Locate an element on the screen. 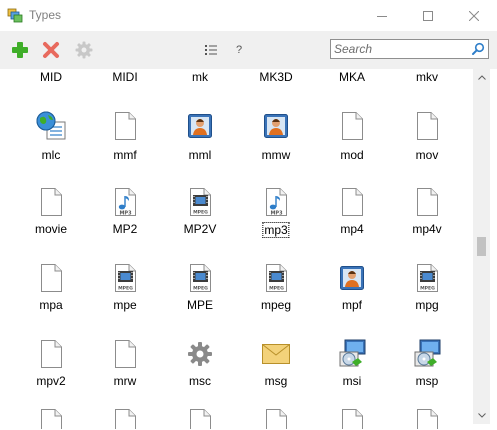 This screenshot has height=430, width=497. scroll-down-button is located at coordinates (481, 415).